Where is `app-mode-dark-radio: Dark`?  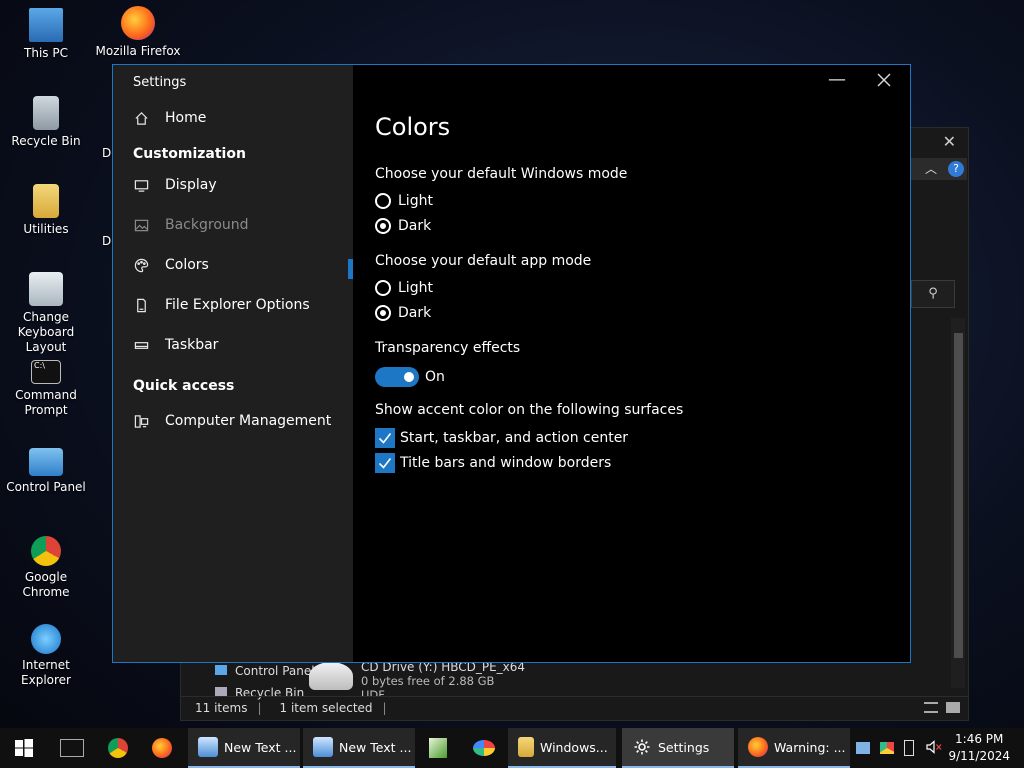
app-mode-dark-radio: Dark is located at coordinates (403, 313).